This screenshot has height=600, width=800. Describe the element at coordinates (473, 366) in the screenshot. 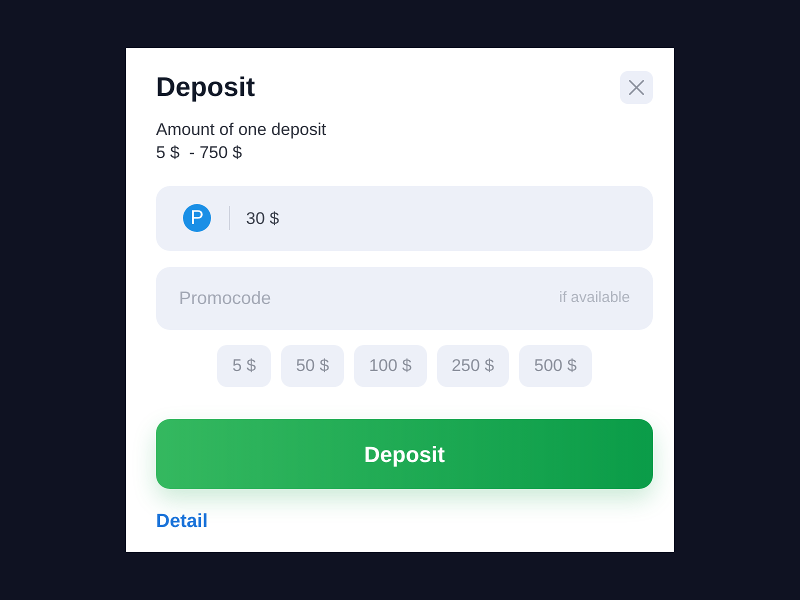

I see `amount-preset-button: 250 $` at that location.